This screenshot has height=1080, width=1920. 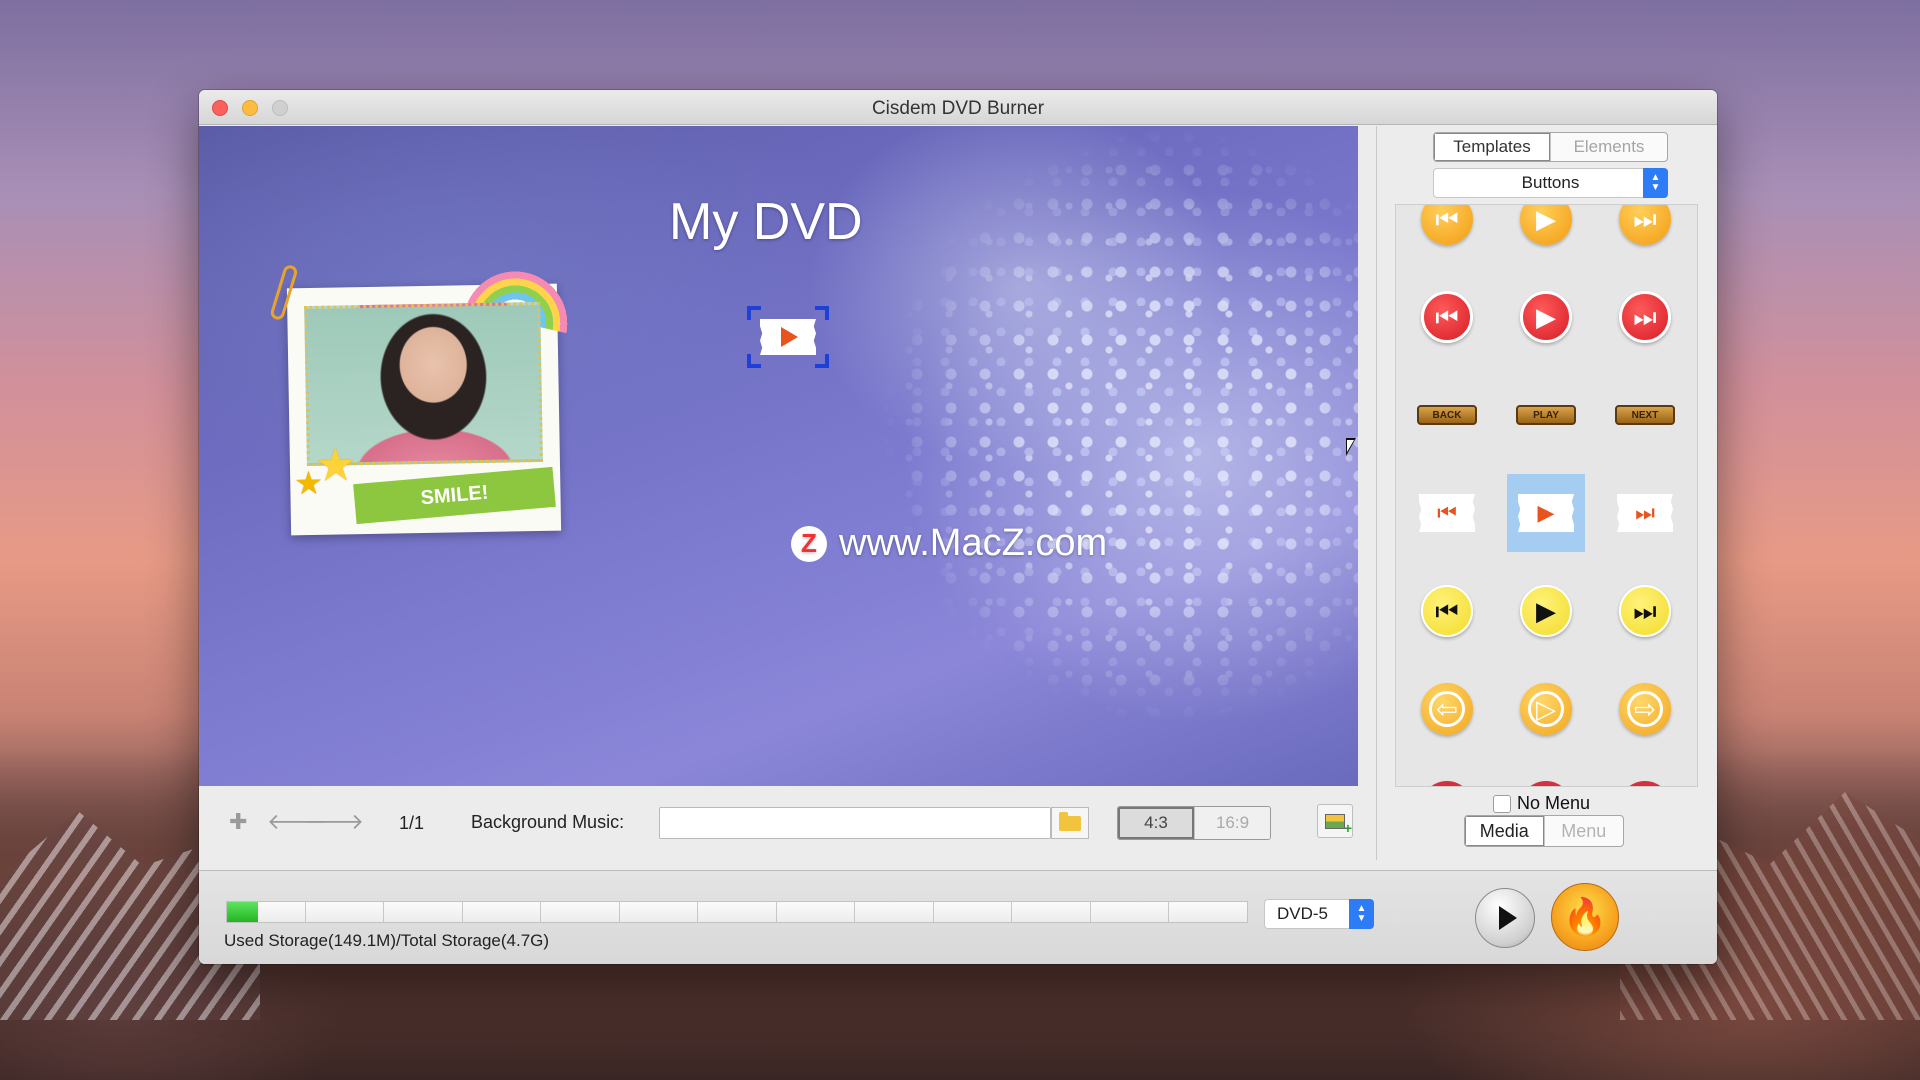 What do you see at coordinates (1338, 824) in the screenshot?
I see `image-add-icon` at bounding box center [1338, 824].